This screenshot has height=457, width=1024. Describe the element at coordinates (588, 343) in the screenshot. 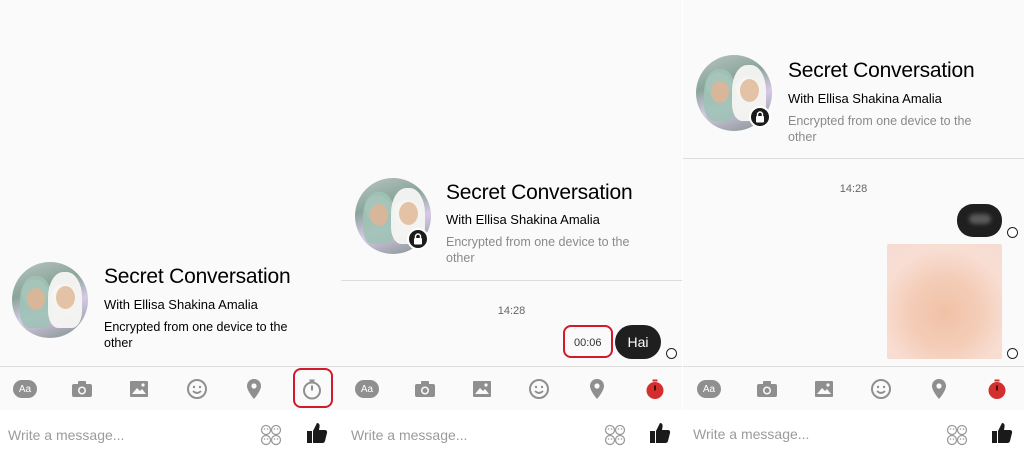

I see `self-destruct-timer: 00:06` at that location.